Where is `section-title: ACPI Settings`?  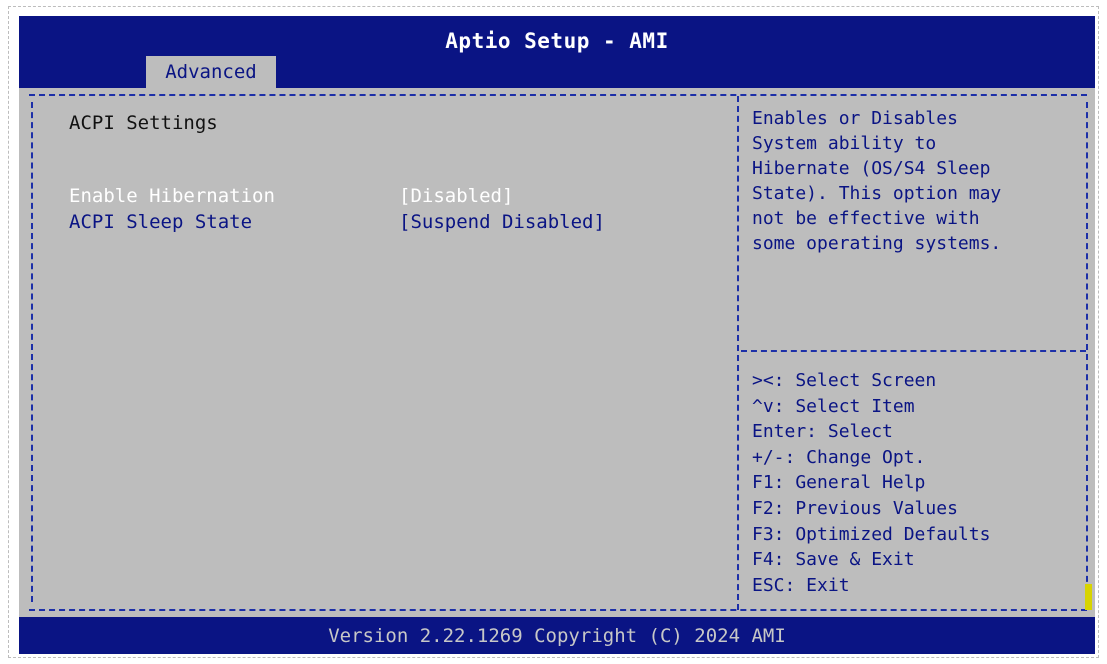
section-title: ACPI Settings is located at coordinates (143, 123).